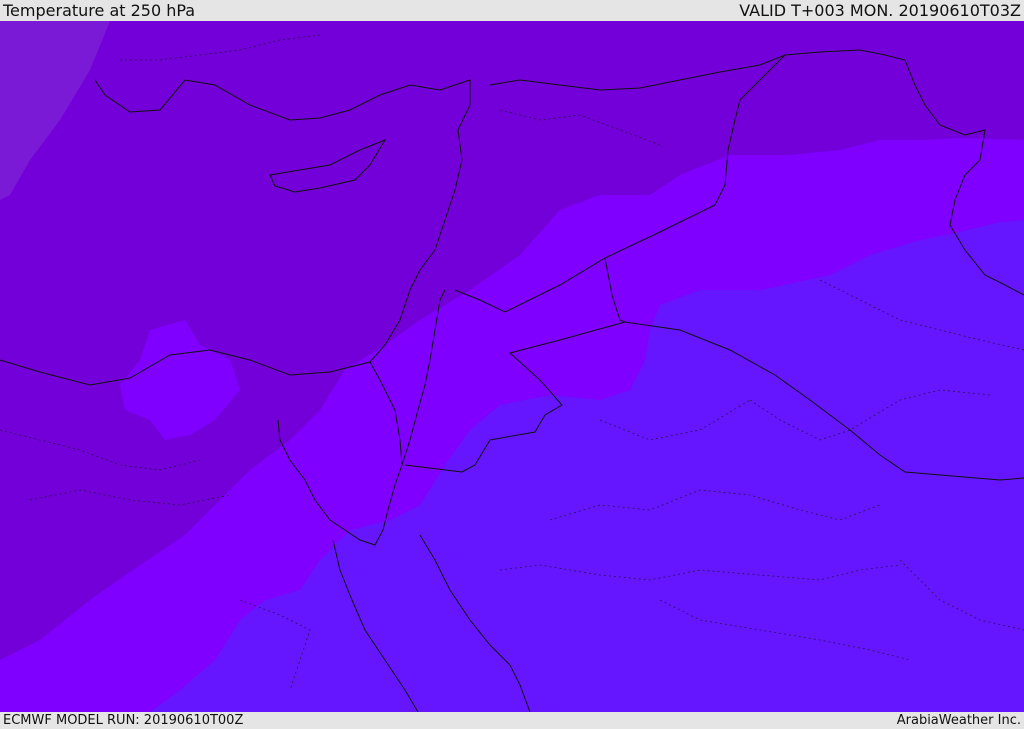 The height and width of the screenshot is (729, 1024). Describe the element at coordinates (123, 720) in the screenshot. I see `model-run-label: ECMWF MODEL RUN: 20190610T00Z` at that location.